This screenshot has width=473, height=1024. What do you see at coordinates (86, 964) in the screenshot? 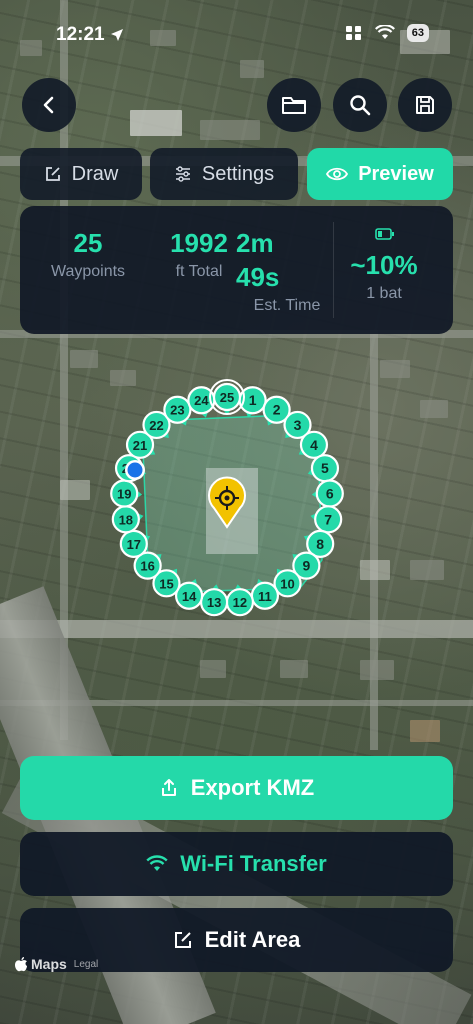
I see `legal-link: Legal` at bounding box center [86, 964].